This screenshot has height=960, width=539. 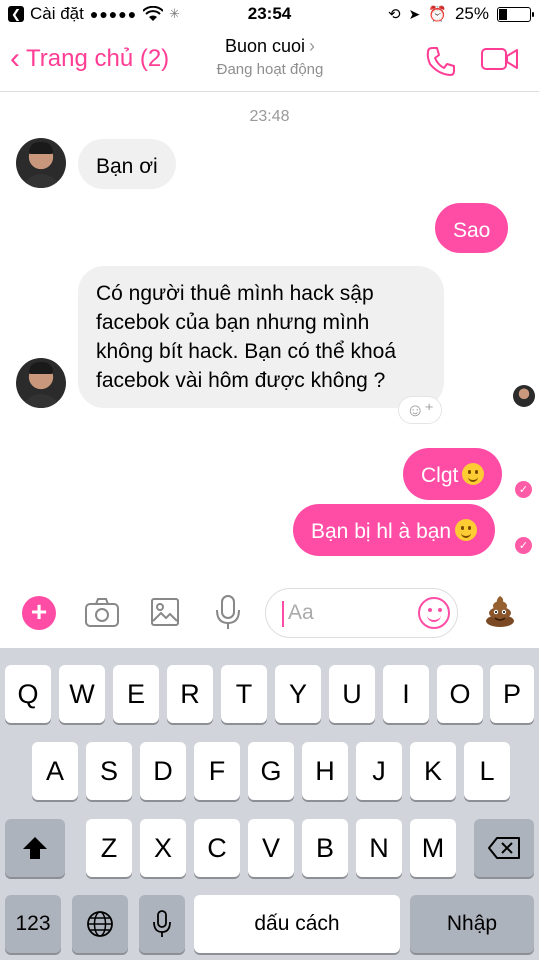 I want to click on dictation-key, so click(x=162, y=924).